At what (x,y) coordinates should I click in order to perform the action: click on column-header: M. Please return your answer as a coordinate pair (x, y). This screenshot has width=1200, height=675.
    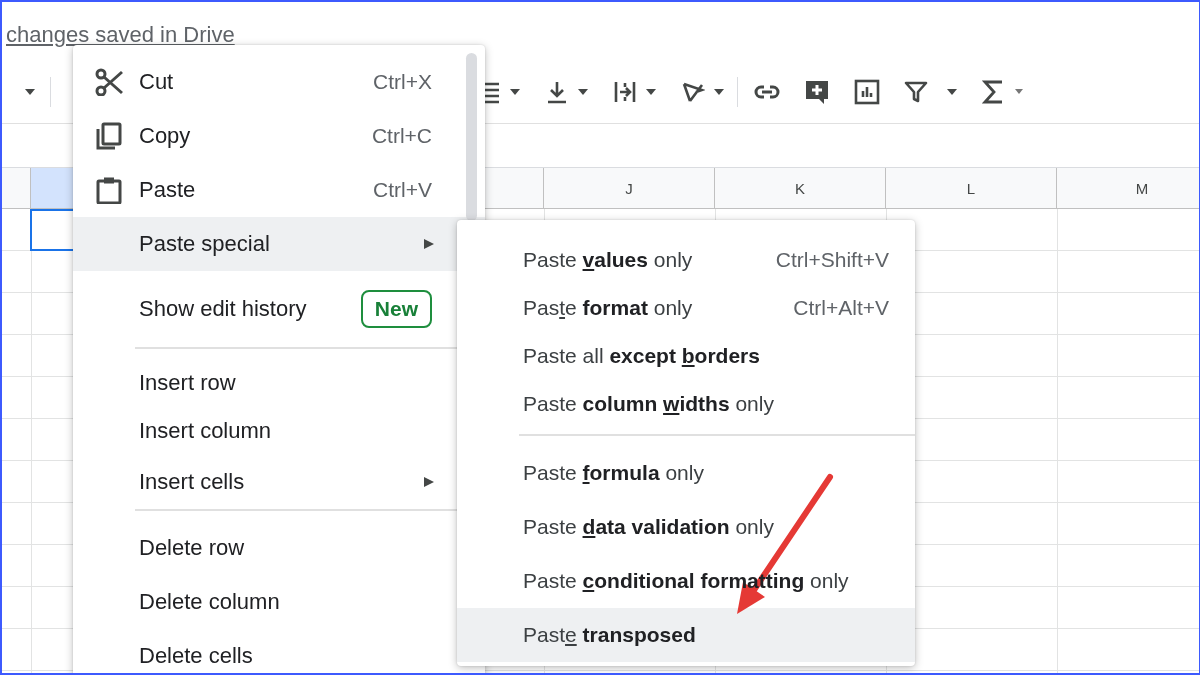
    Looking at the image, I should click on (1128, 188).